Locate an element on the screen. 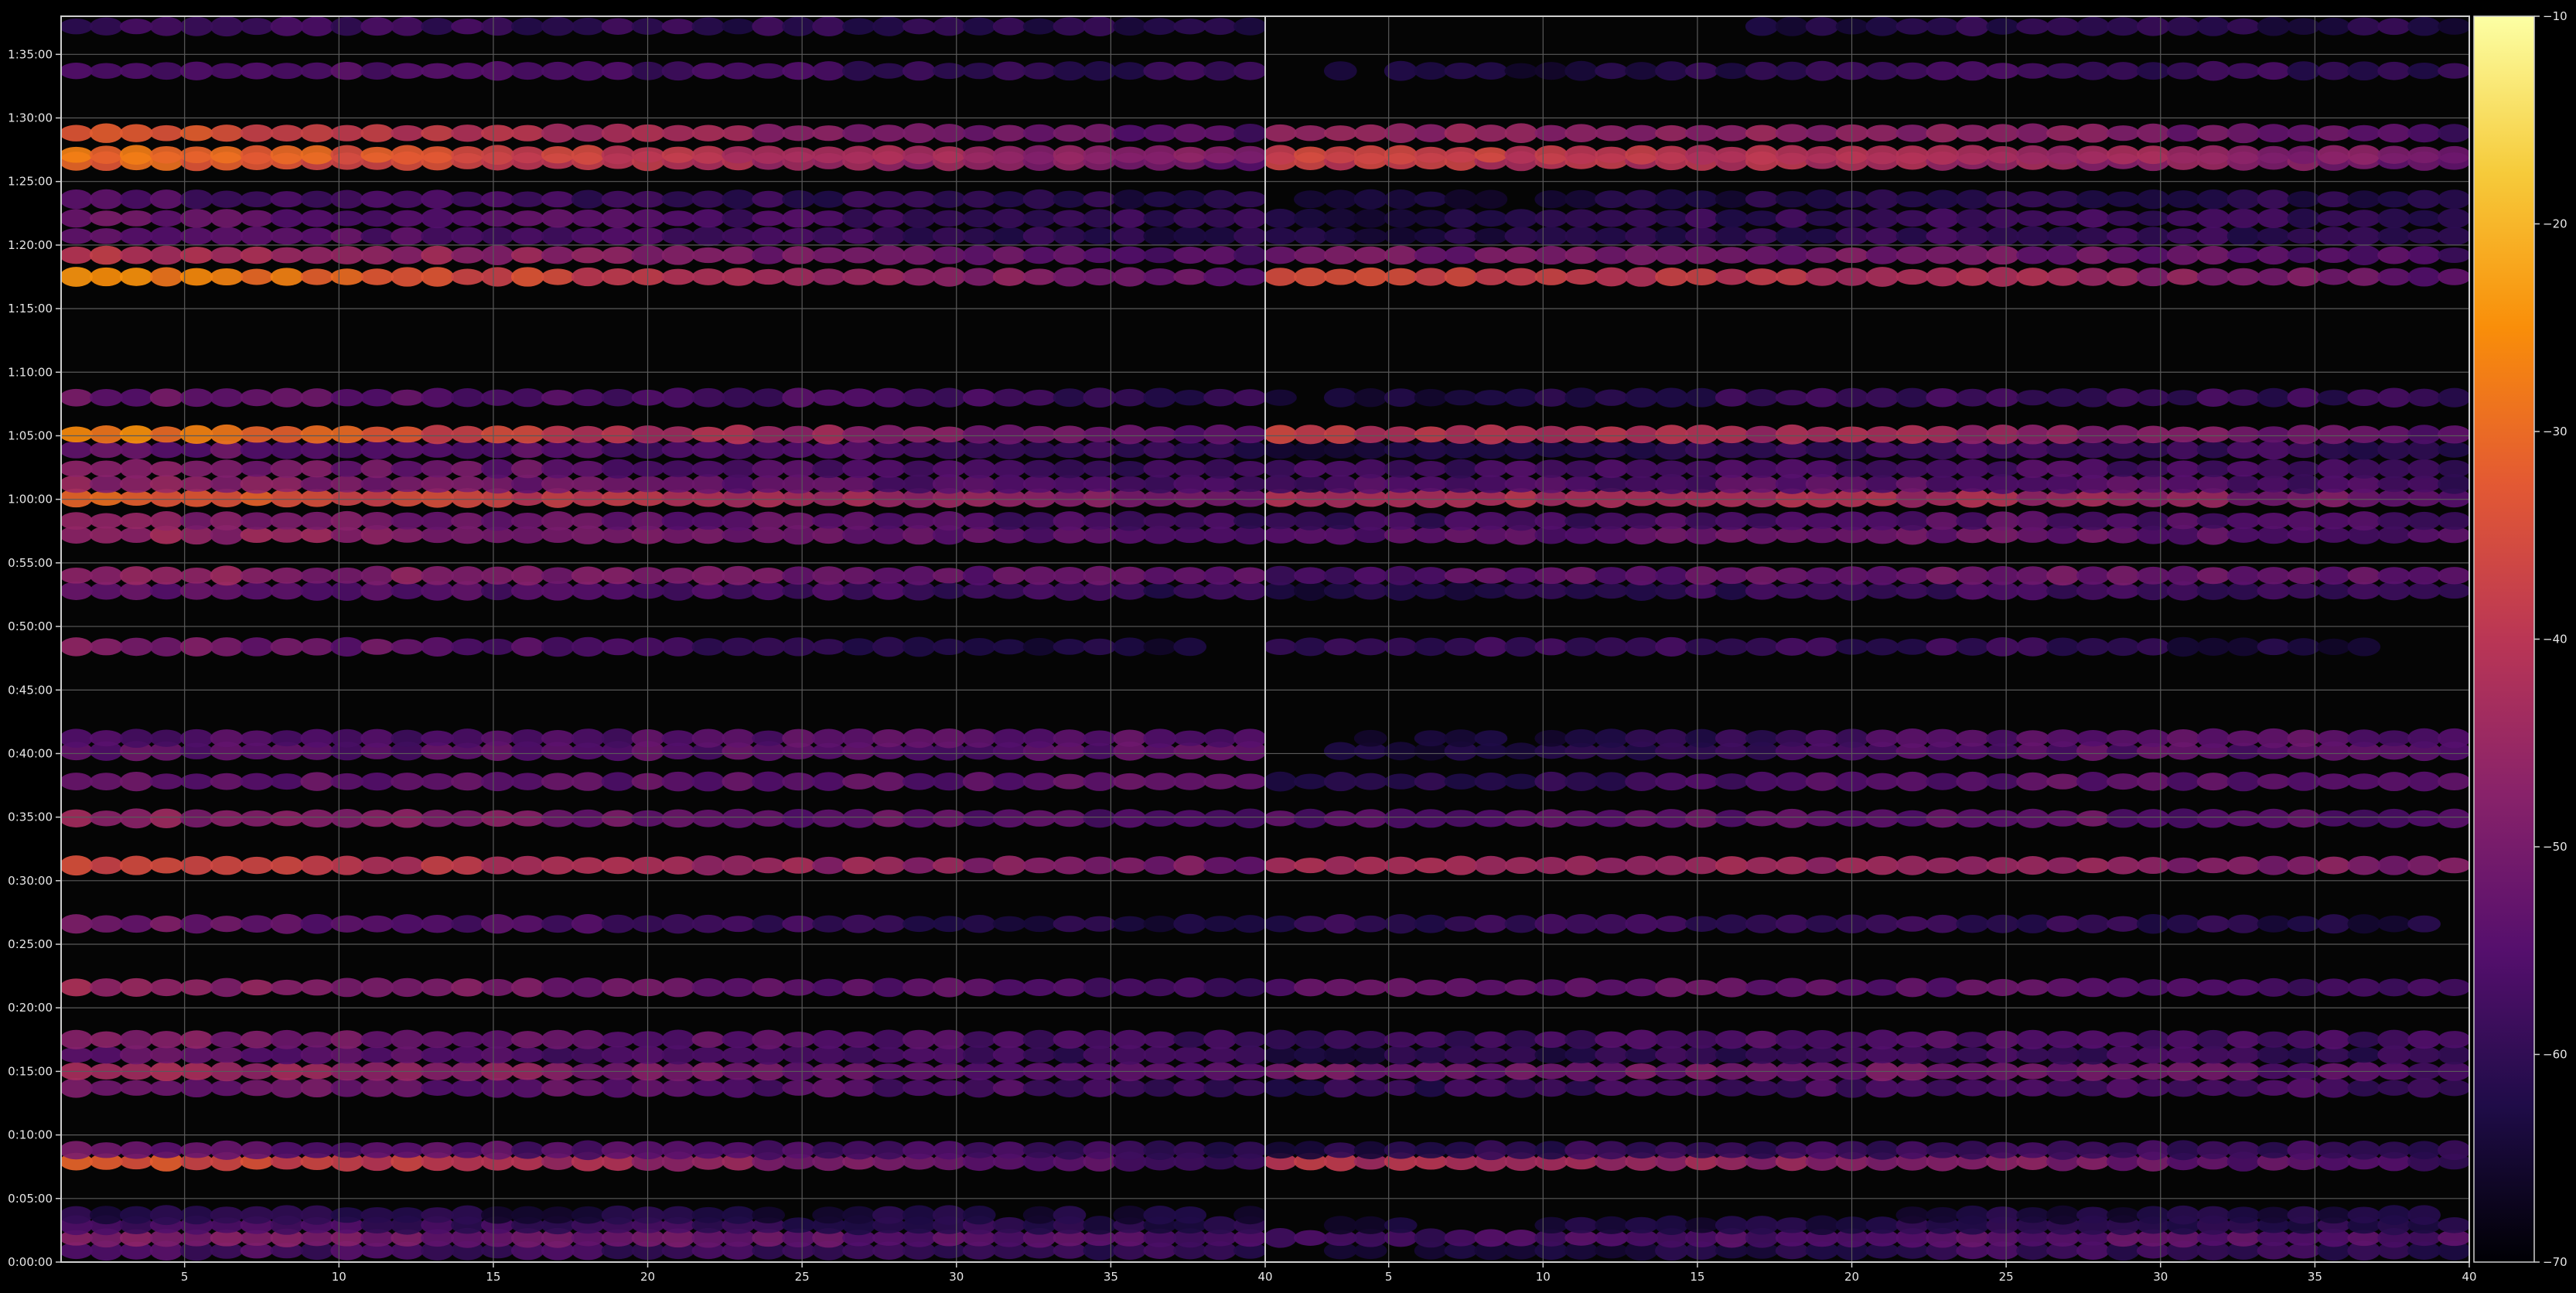 The image size is (2576, 1293). x-tick-label: 25 is located at coordinates (2006, 1277).